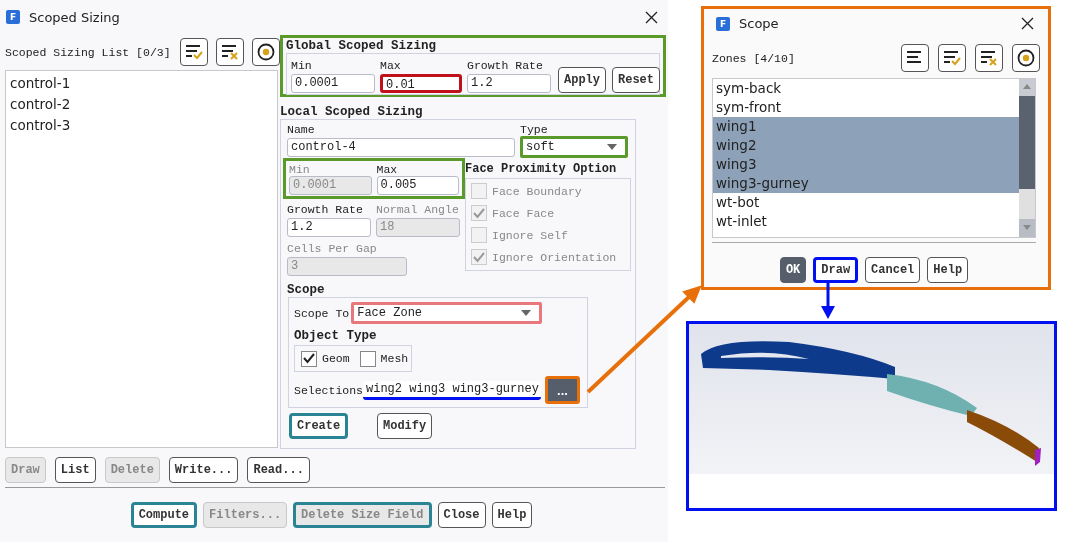 This screenshot has height=542, width=1069. I want to click on field-label: Name, so click(301, 129).